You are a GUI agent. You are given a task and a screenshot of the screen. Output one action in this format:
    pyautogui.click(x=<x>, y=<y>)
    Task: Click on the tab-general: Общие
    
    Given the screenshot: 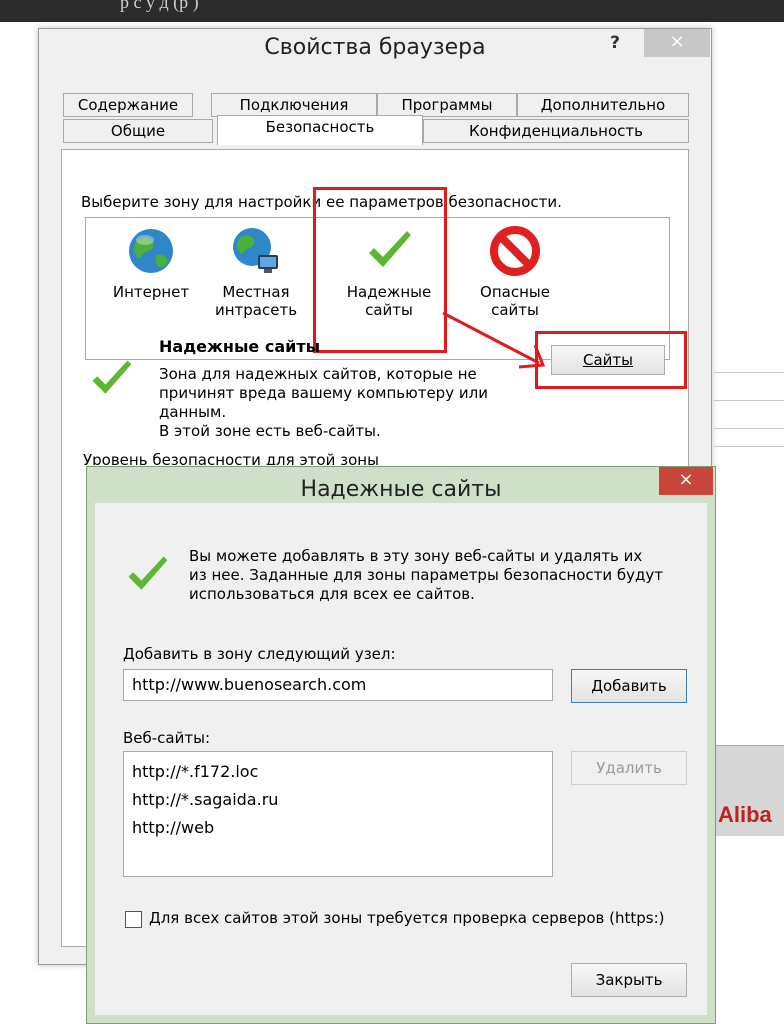 What is the action you would take?
    pyautogui.click(x=138, y=131)
    